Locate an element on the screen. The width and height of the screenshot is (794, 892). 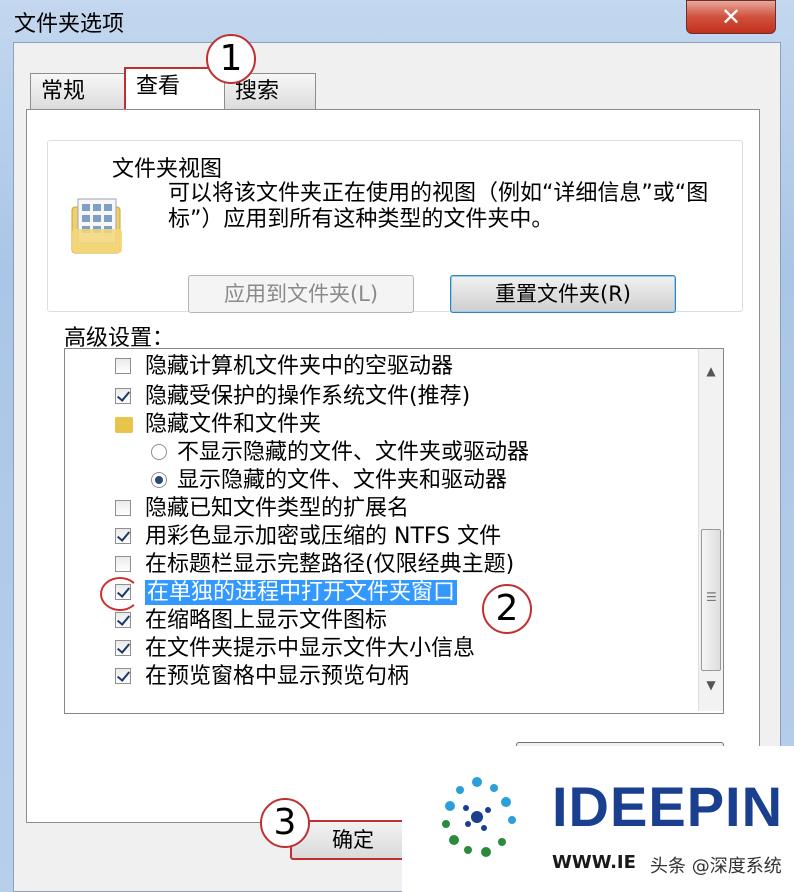
list-item: 不显示隐藏的文件、文件夹或驱动器 is located at coordinates (340, 453).